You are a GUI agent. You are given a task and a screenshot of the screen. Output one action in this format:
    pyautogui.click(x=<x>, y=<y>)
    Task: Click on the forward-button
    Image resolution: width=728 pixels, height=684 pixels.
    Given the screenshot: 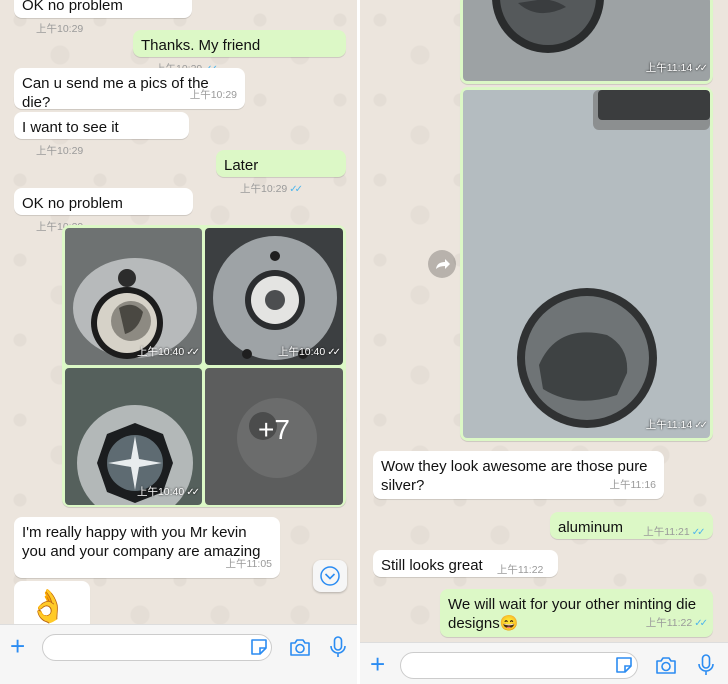 What is the action you would take?
    pyautogui.click(x=442, y=264)
    